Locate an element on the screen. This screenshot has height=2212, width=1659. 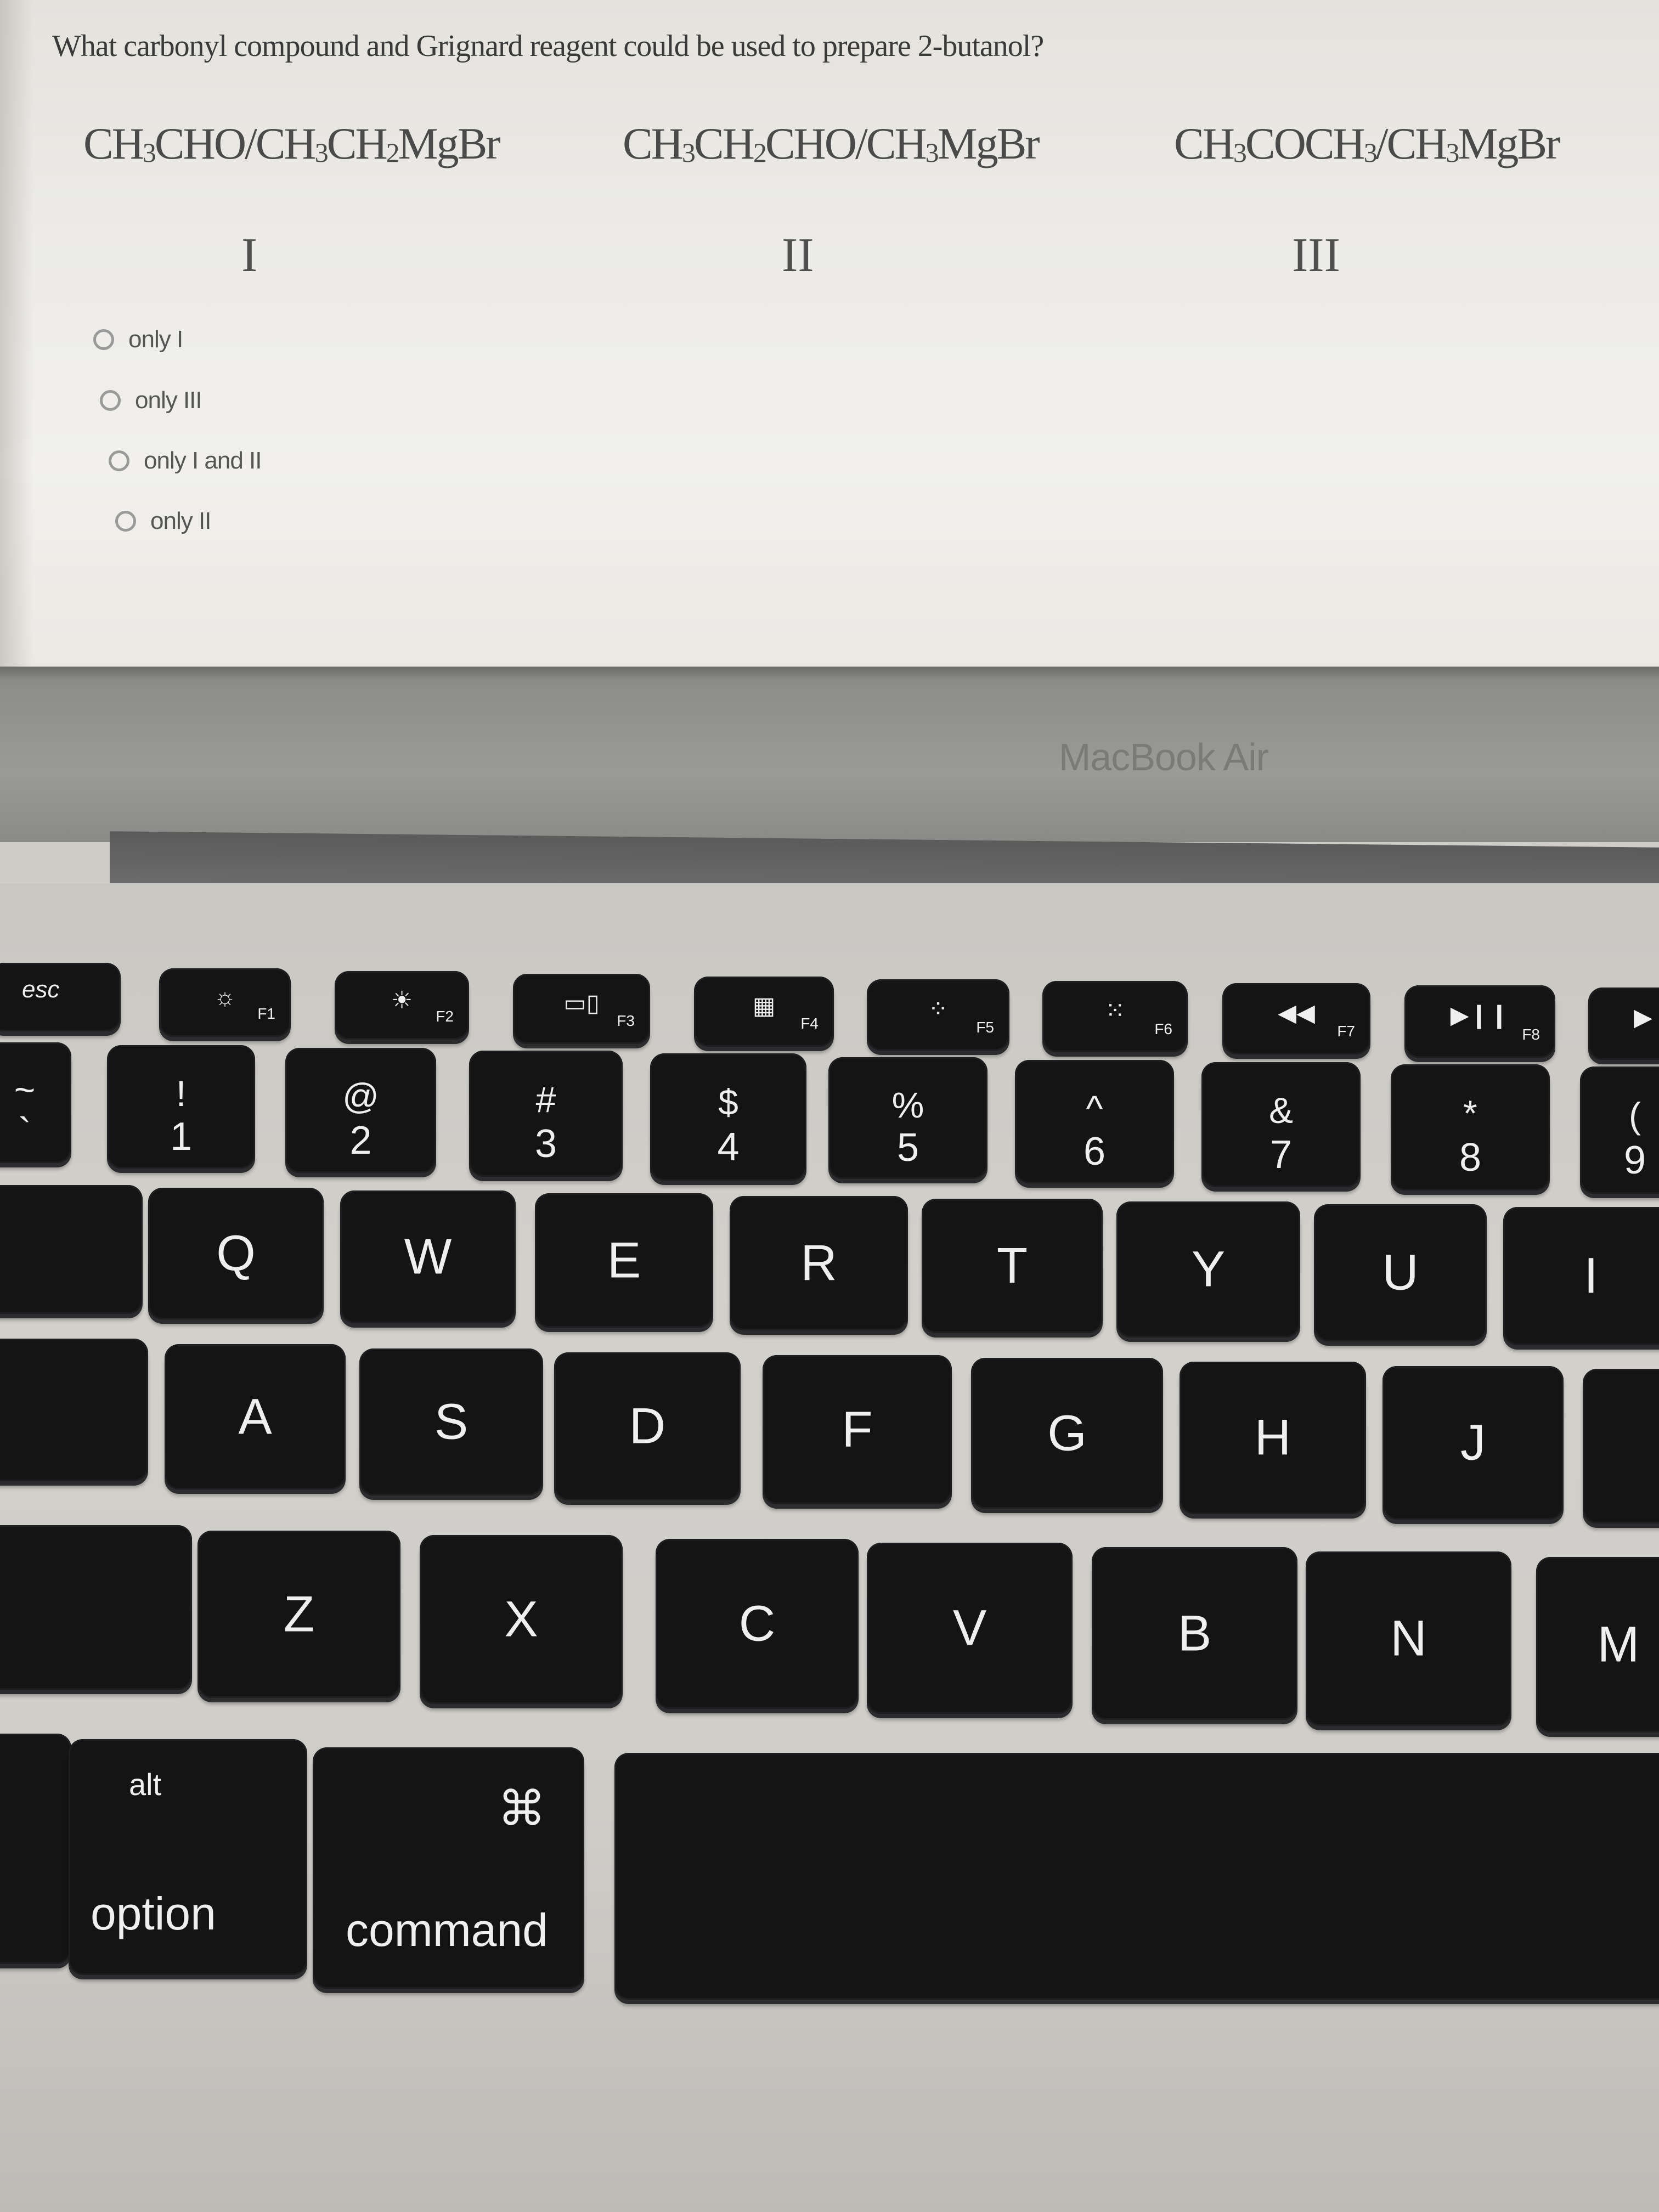
key-char: R is located at coordinates (818, 1263).